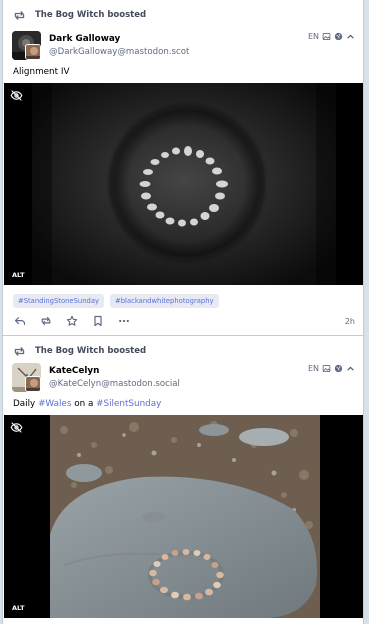 This screenshot has height=624, width=369. I want to click on display-name: KateCelyn, so click(74, 371).